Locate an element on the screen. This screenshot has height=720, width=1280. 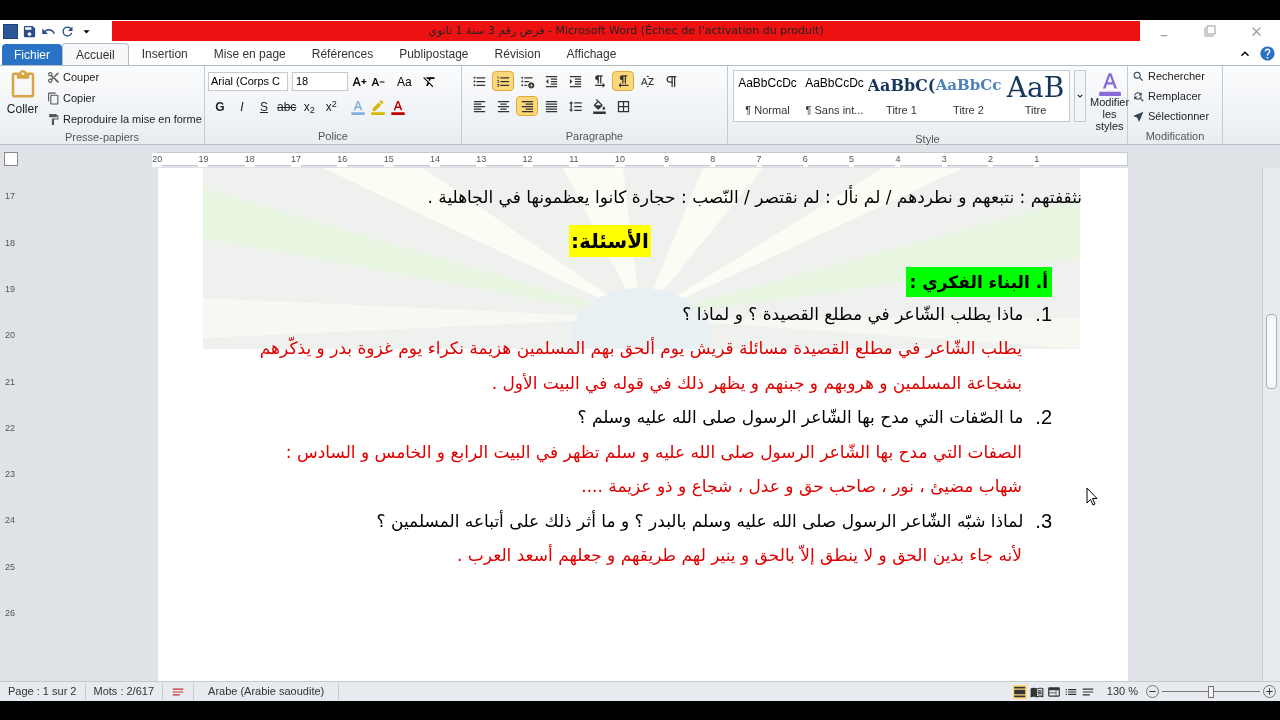
clear-format-icon is located at coordinates (429, 81).